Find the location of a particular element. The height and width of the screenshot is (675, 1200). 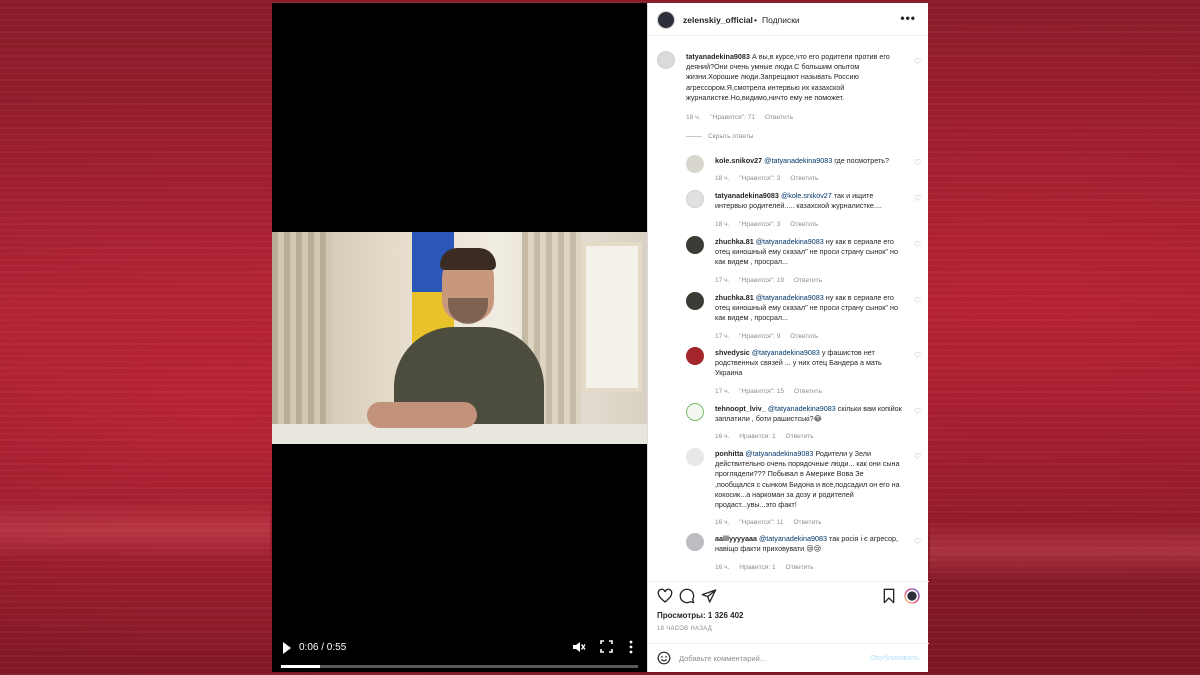

more-icon is located at coordinates (631, 647).